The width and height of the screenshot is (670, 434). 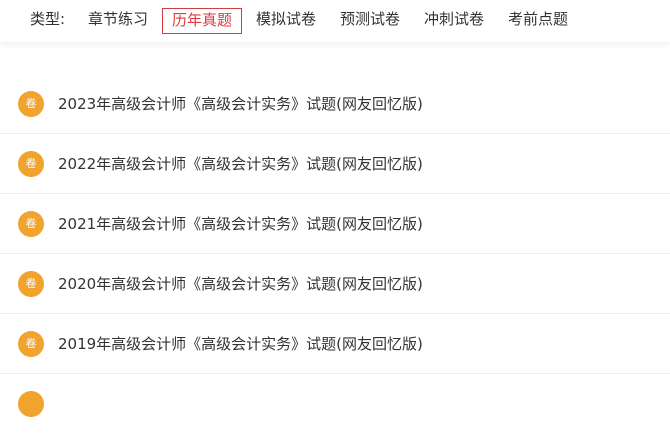 I want to click on list-item: 卷 2021年高级会计师《高级会计实务》试题(网友回忆版), so click(x=335, y=224).